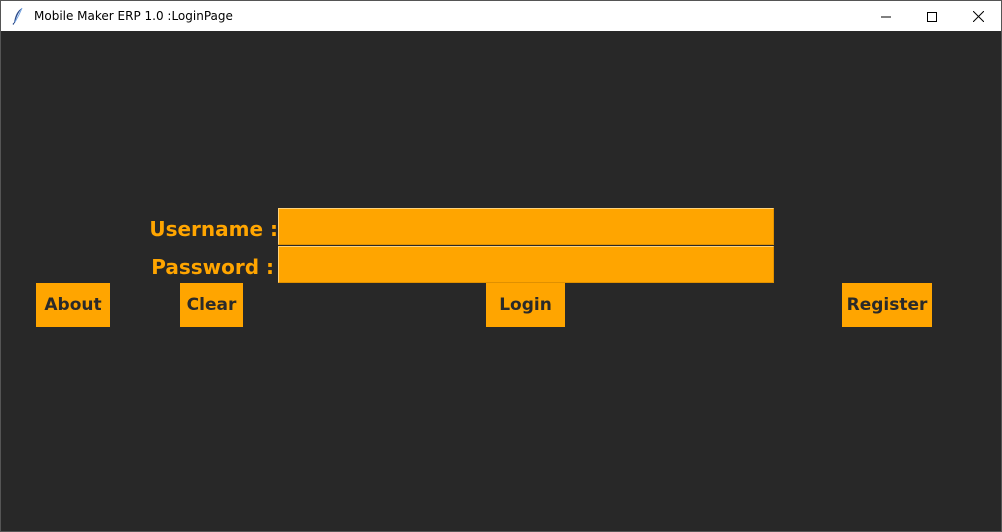 The height and width of the screenshot is (532, 1002). I want to click on maximize-icon, so click(932, 16).